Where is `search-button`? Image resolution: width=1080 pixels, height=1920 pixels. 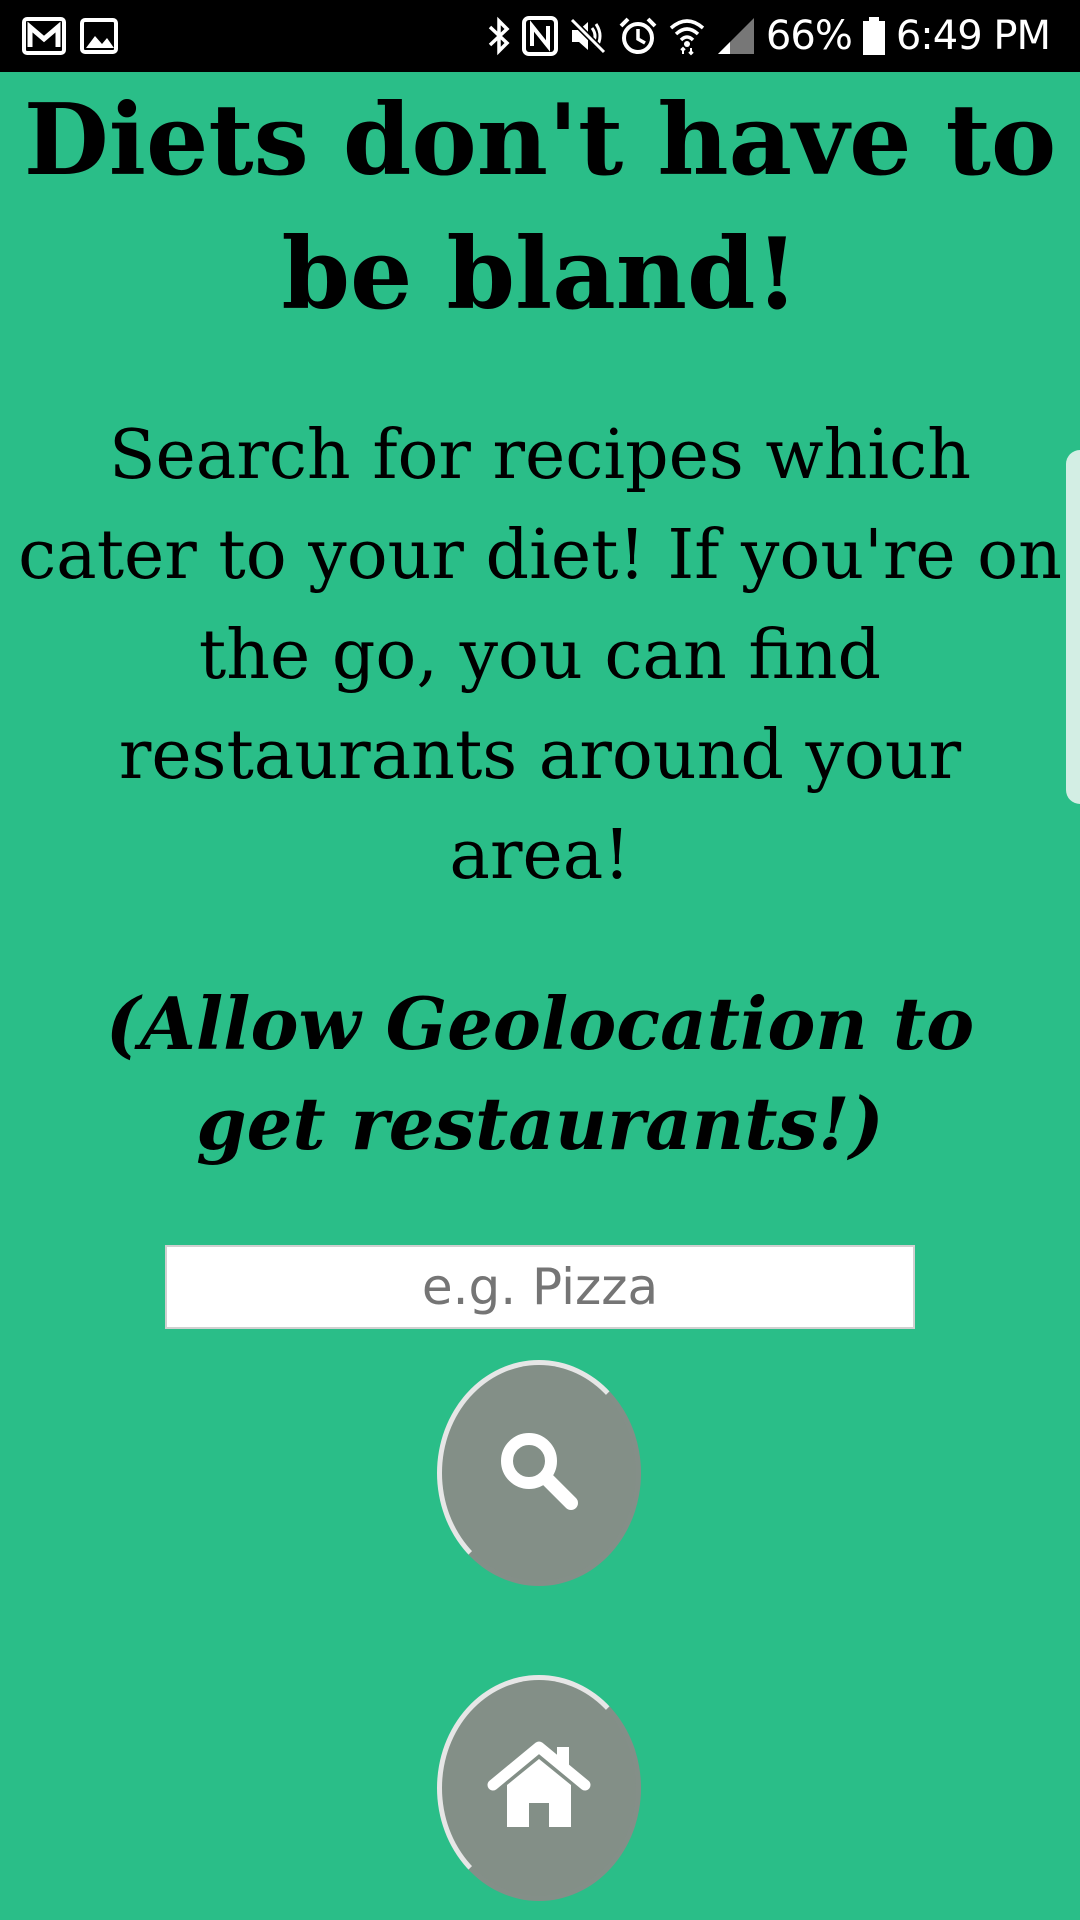
search-button is located at coordinates (539, 1473).